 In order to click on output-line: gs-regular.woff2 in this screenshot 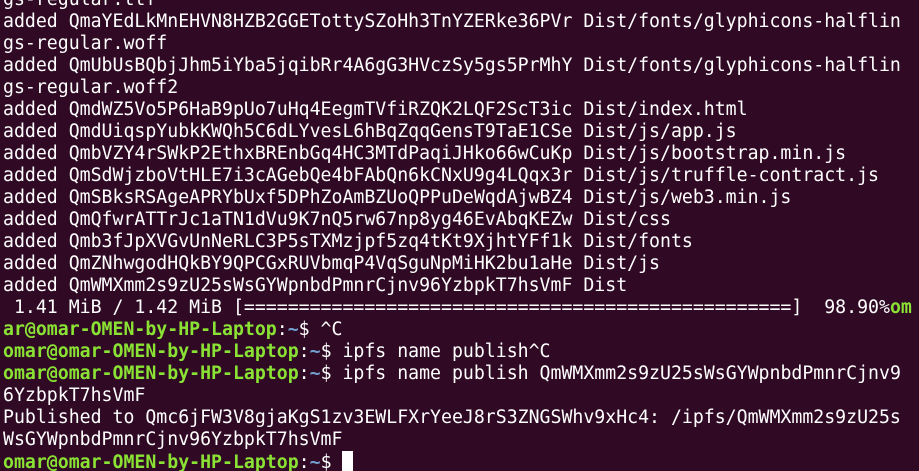, I will do `click(457, 88)`.